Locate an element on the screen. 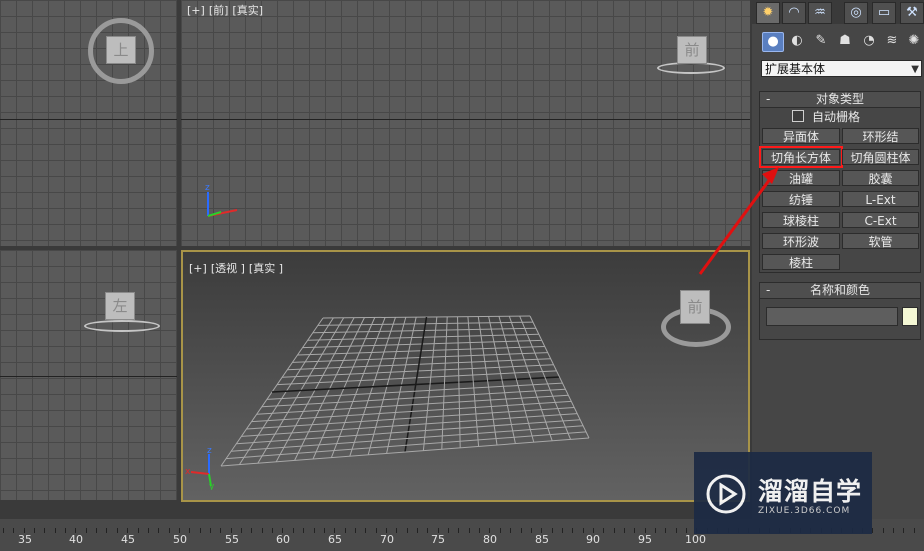 The height and width of the screenshot is (551, 924). ruler-number: 80 is located at coordinates (490, 539).